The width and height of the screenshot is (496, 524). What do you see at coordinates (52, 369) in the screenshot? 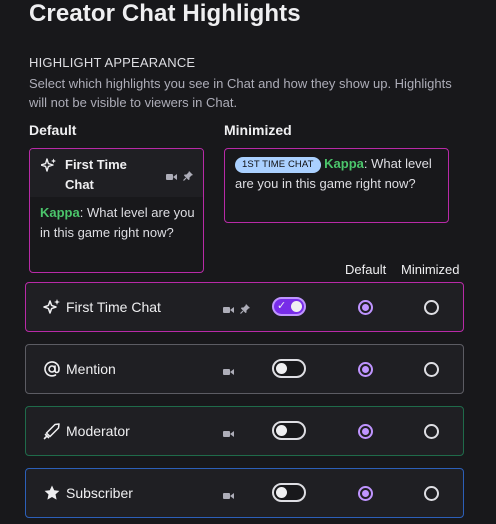
I see `at-icon` at bounding box center [52, 369].